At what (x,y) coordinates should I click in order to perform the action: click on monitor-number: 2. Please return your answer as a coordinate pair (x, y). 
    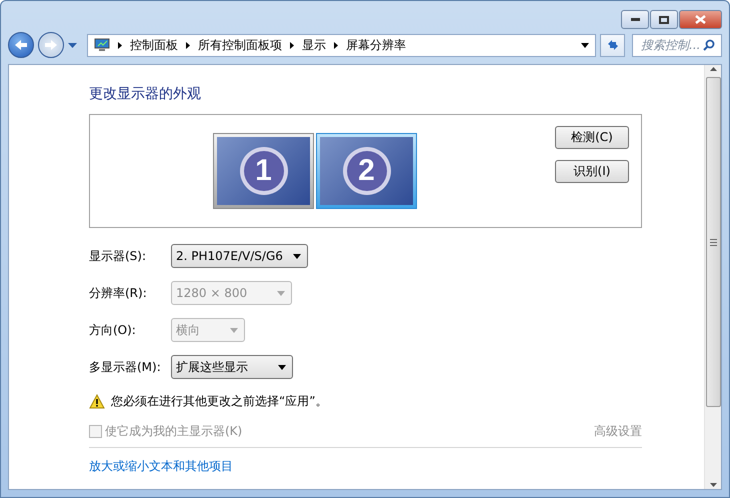
    Looking at the image, I should click on (366, 171).